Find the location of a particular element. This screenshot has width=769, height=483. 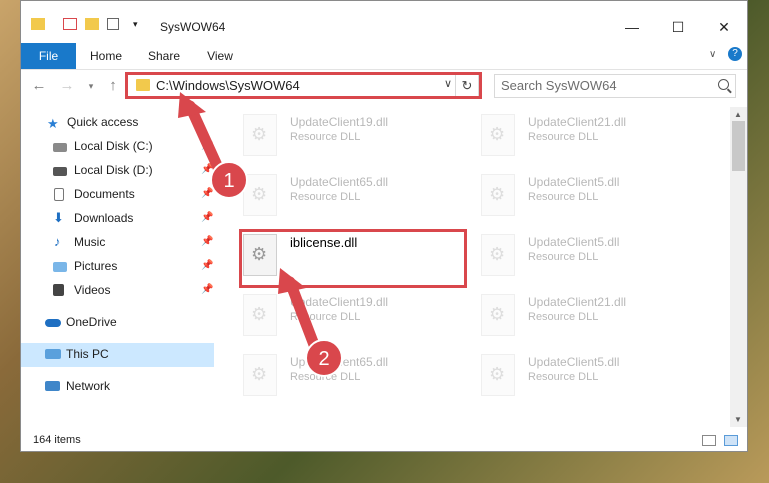

callout-arrow-1: 1 is located at coordinates (213, 145).